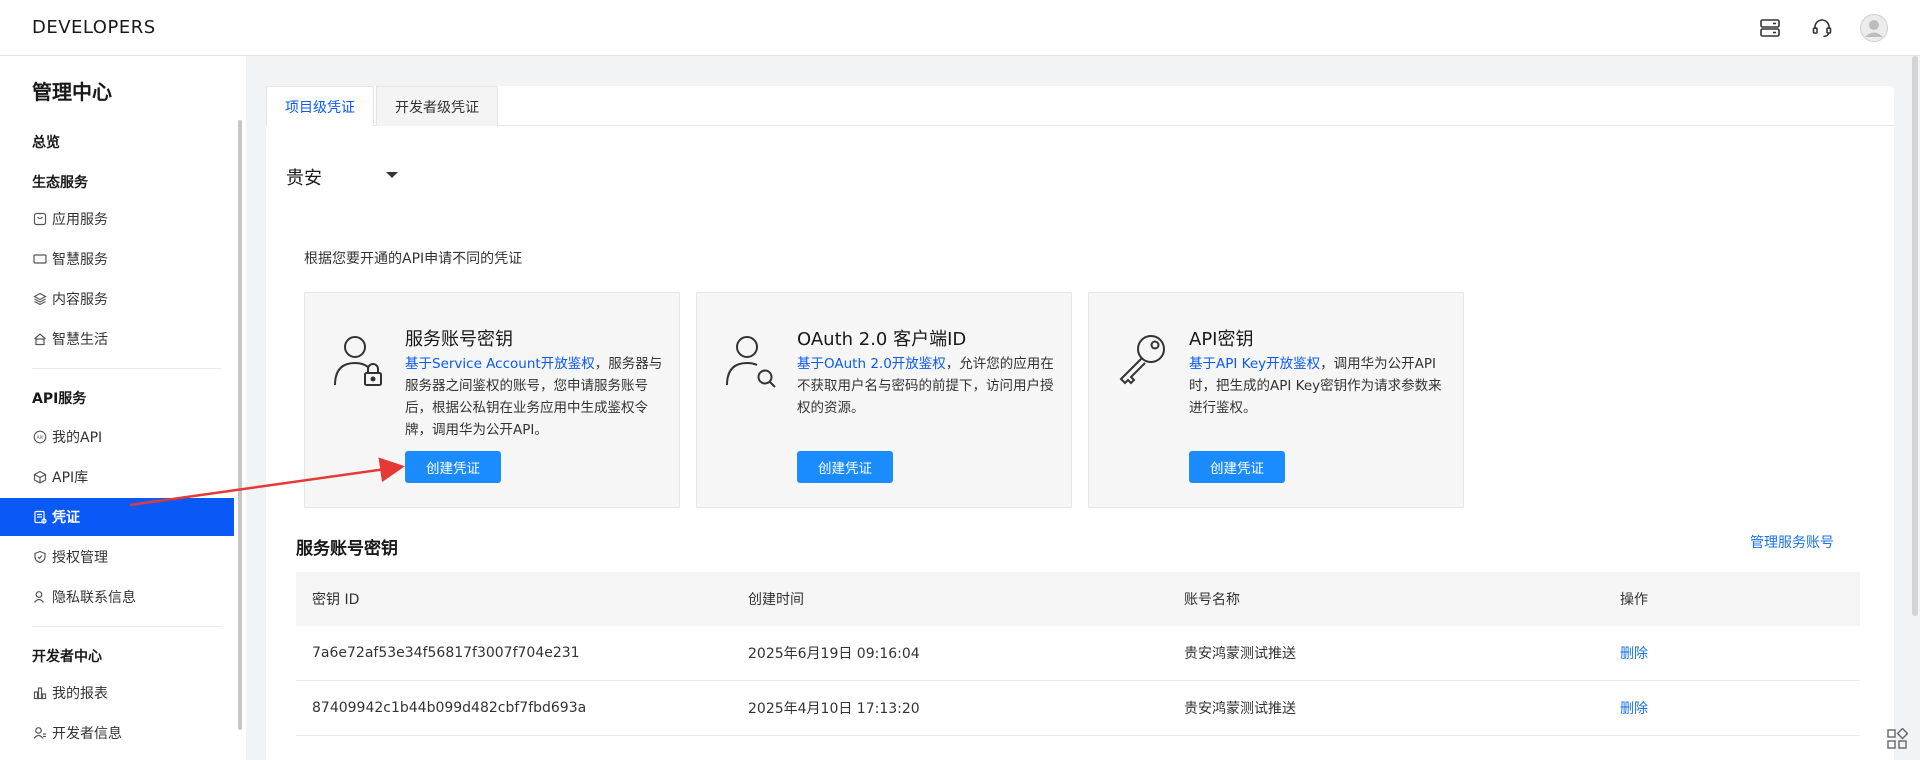 The height and width of the screenshot is (760, 1920). I want to click on column-header: 操作, so click(1634, 600).